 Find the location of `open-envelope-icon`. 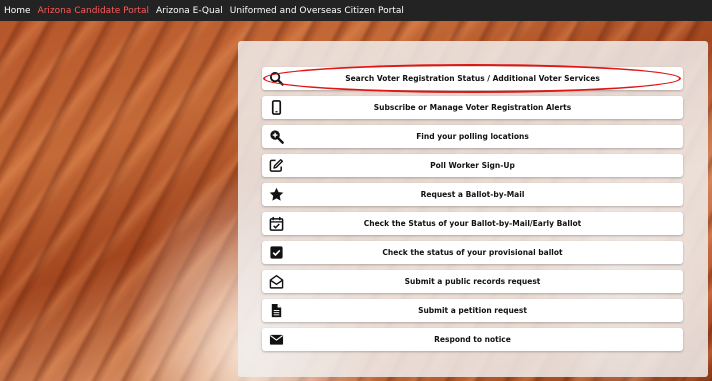

open-envelope-icon is located at coordinates (276, 282).